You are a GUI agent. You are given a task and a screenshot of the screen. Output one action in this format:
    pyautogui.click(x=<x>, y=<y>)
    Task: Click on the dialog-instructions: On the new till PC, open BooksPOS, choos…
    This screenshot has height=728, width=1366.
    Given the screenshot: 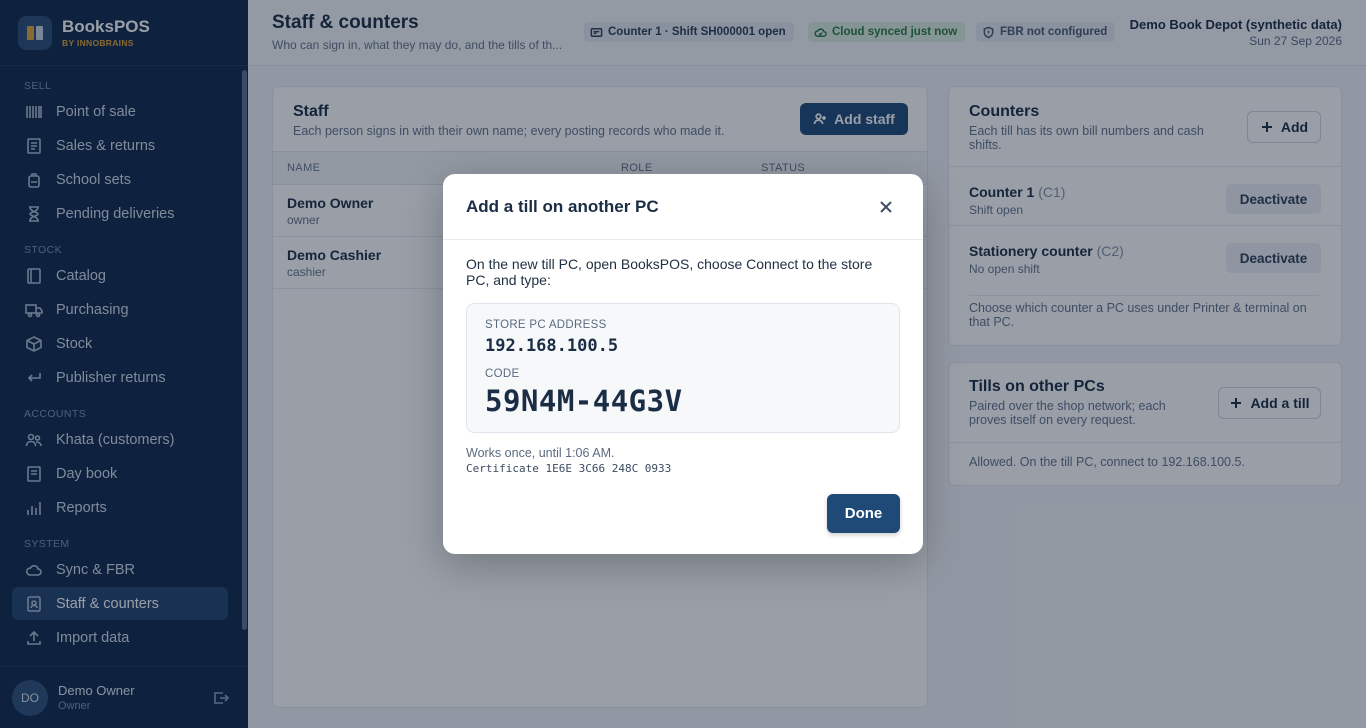 What is the action you would take?
    pyautogui.click(x=669, y=272)
    